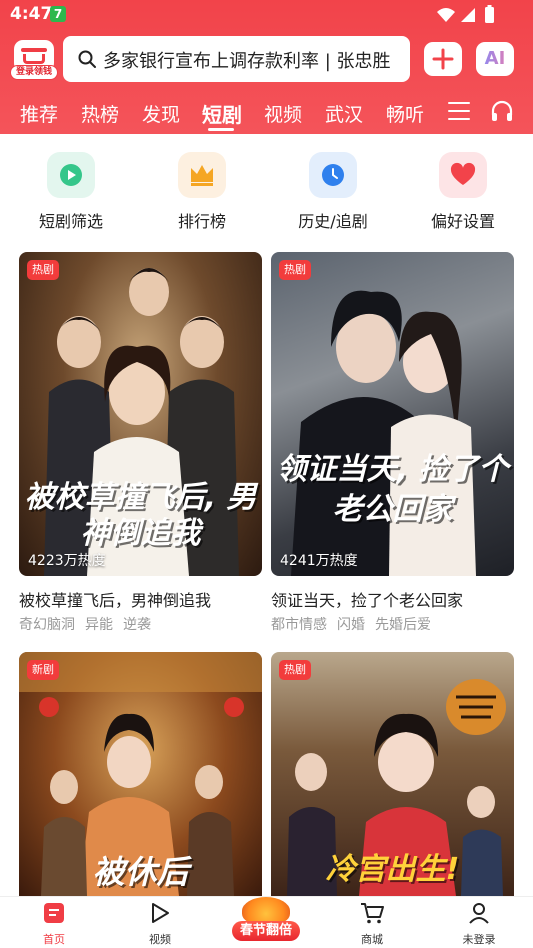 The image size is (533, 948). I want to click on add-button, so click(443, 59).